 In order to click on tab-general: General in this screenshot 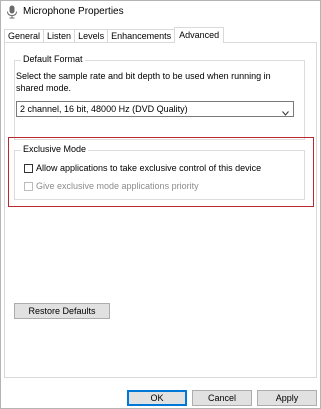, I will do `click(24, 36)`.